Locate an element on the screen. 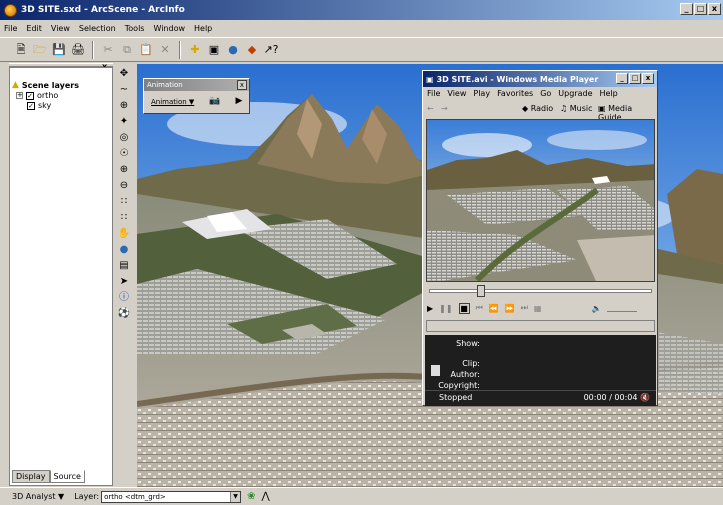 The width and height of the screenshot is (723, 505). fixed-zoom-icon: ∷ is located at coordinates (124, 217).